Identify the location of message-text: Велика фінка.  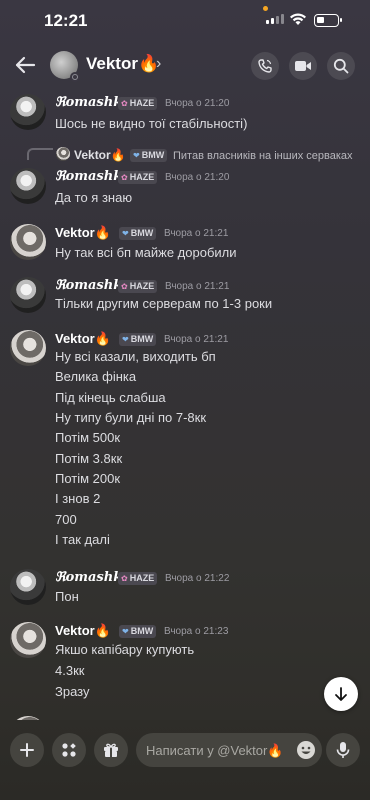
(96, 376).